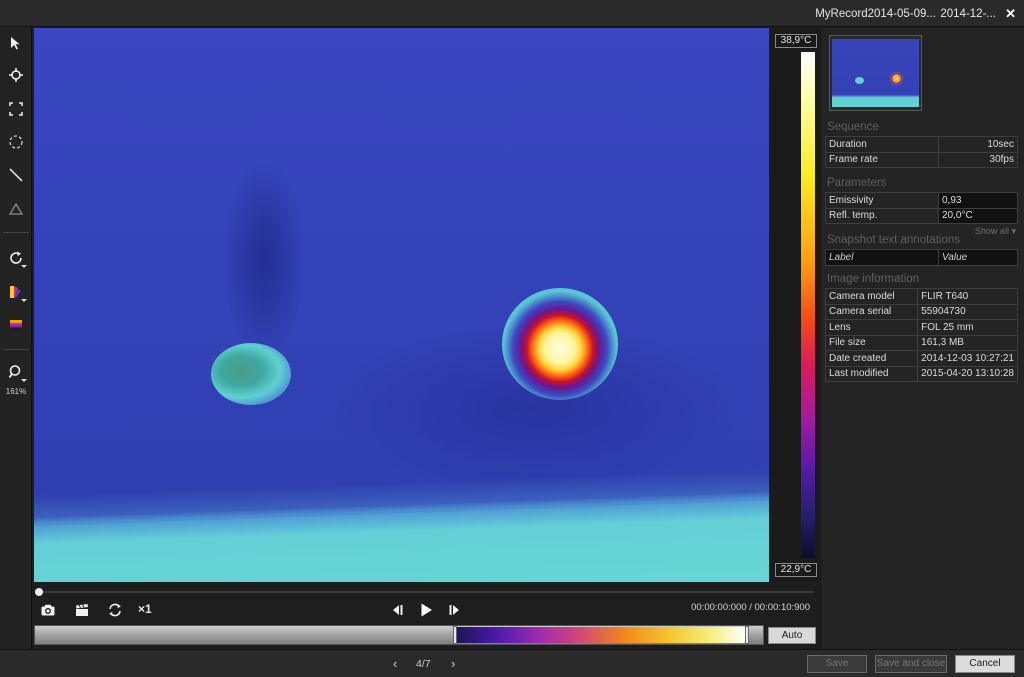 This screenshot has height=677, width=1024. Describe the element at coordinates (795, 305) in the screenshot. I see `temperature-scale: 38,9°C 22,9°C` at that location.